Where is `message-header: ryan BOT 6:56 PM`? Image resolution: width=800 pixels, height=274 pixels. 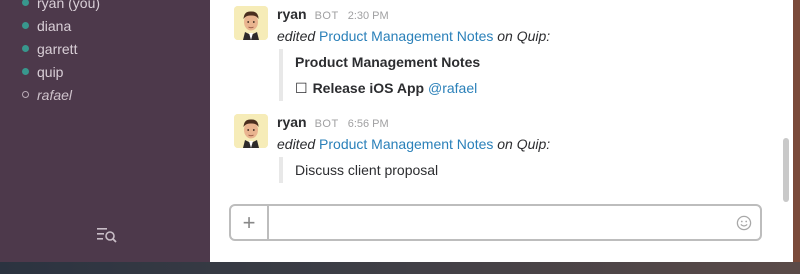 message-header: ryan BOT 6:56 PM is located at coordinates (413, 123).